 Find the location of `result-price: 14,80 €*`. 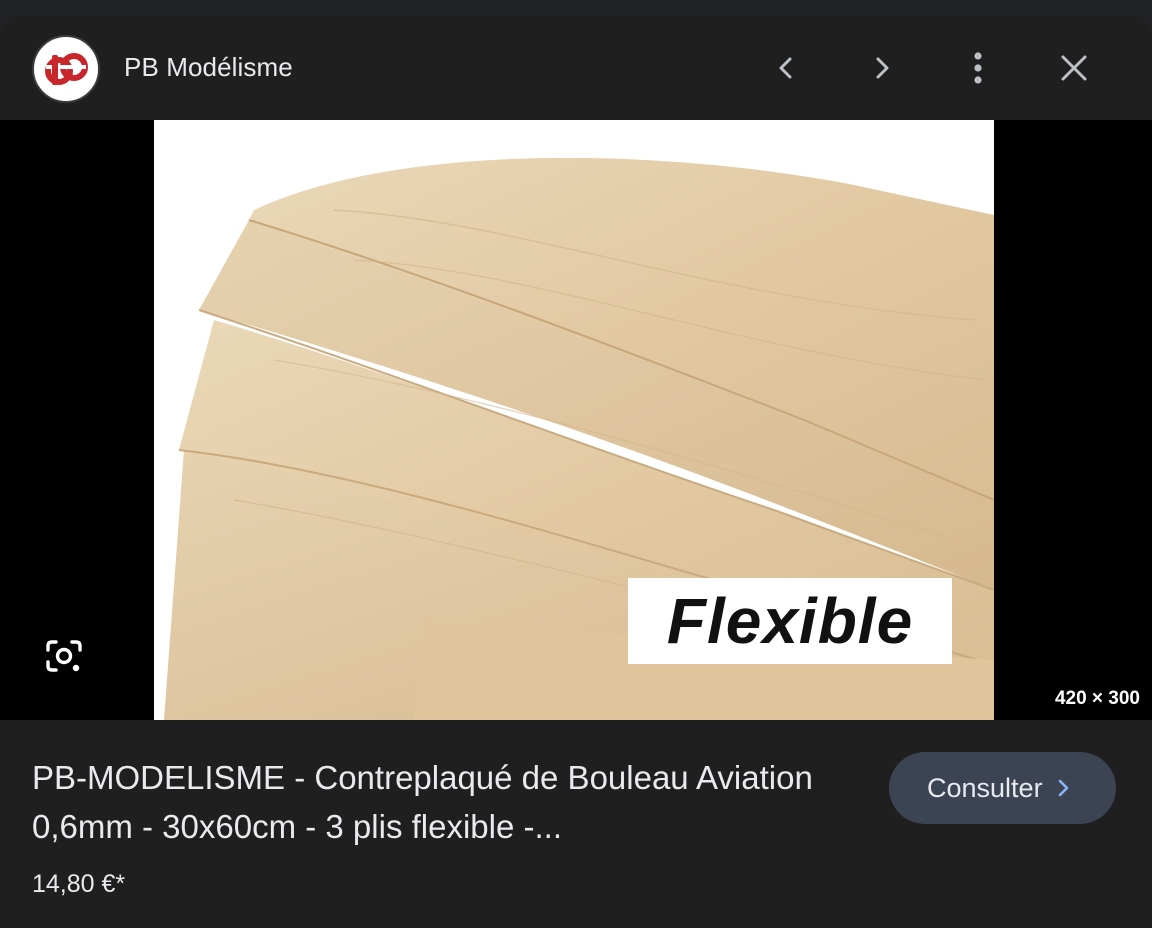

result-price: 14,80 €* is located at coordinates (79, 884).